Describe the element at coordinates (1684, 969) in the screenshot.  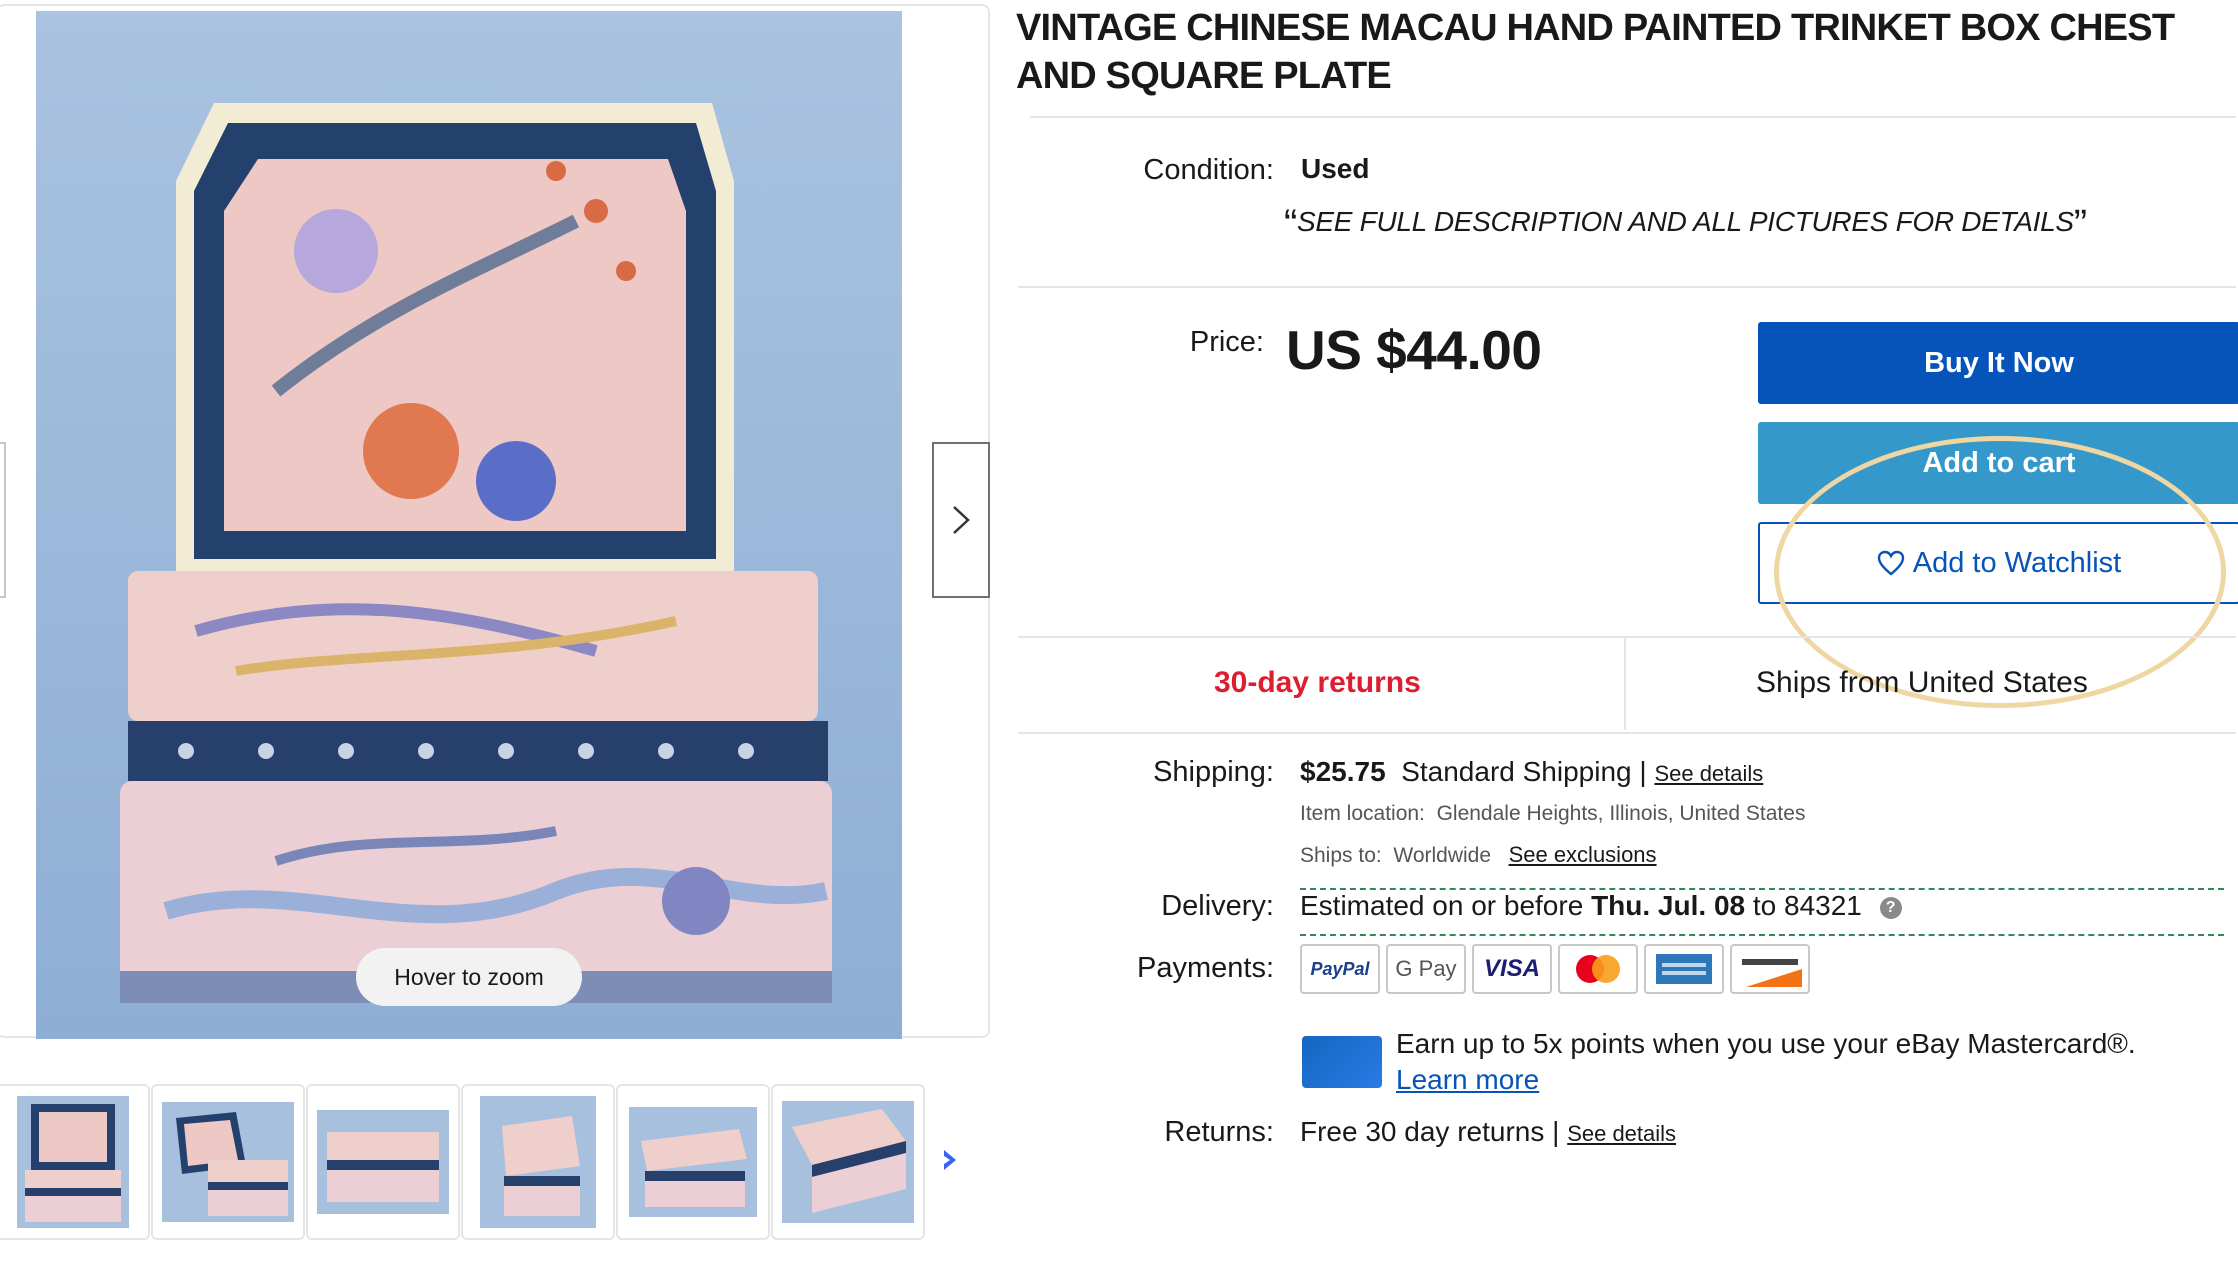
I see `american-express-icon` at that location.